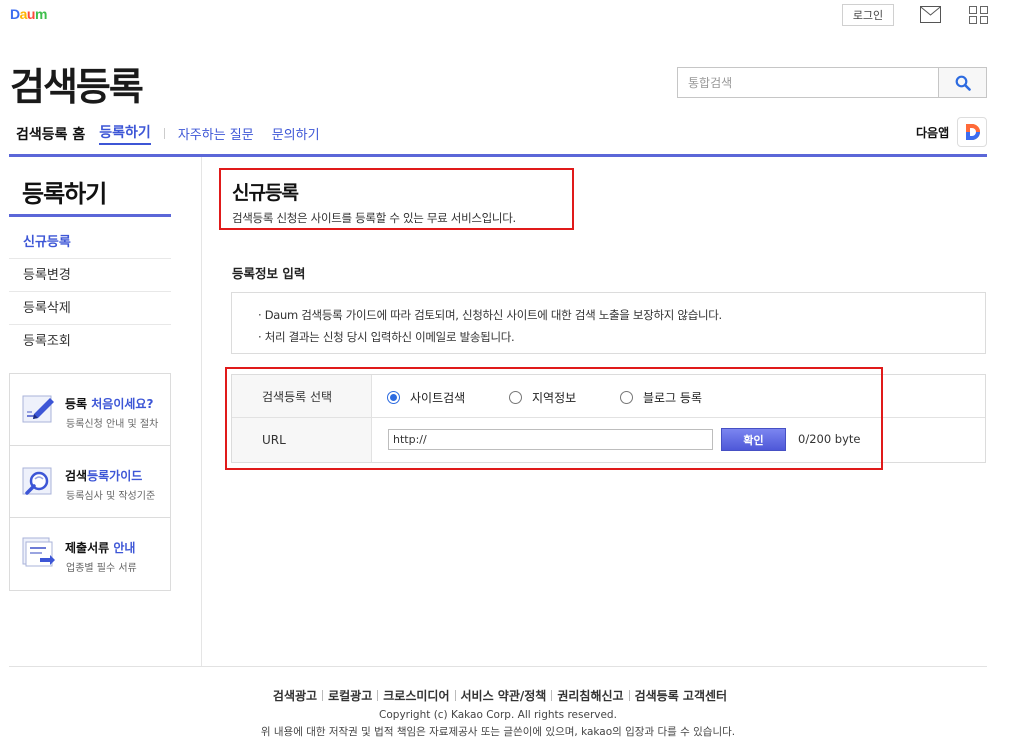 The image size is (1014, 748). I want to click on footer-divider, so click(498, 666).